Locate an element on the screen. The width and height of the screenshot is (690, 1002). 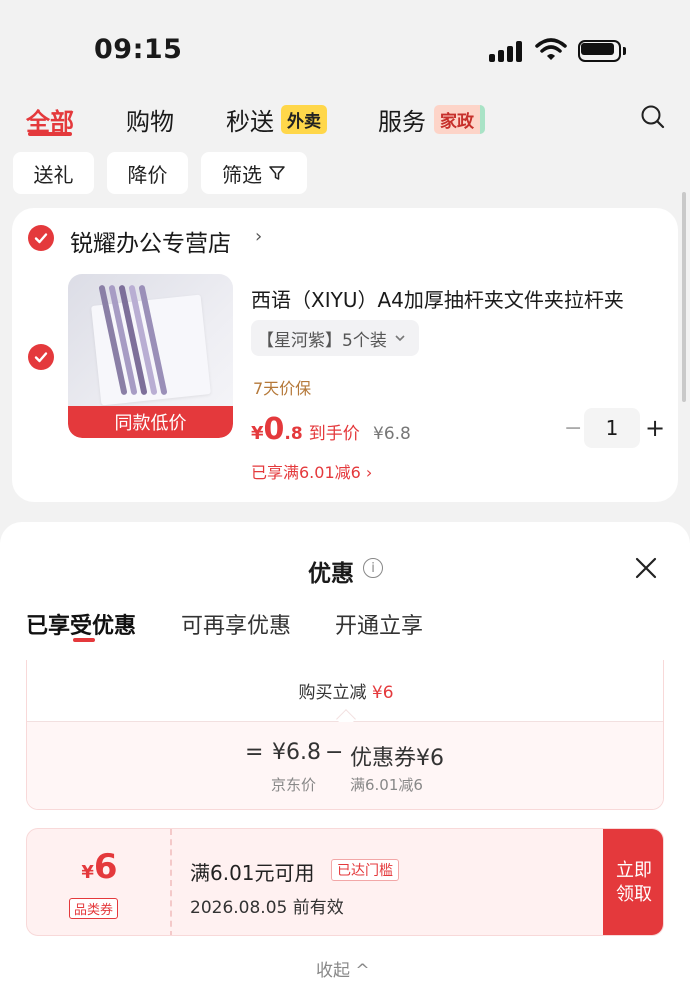
tab-active-indicator is located at coordinates (50, 134).